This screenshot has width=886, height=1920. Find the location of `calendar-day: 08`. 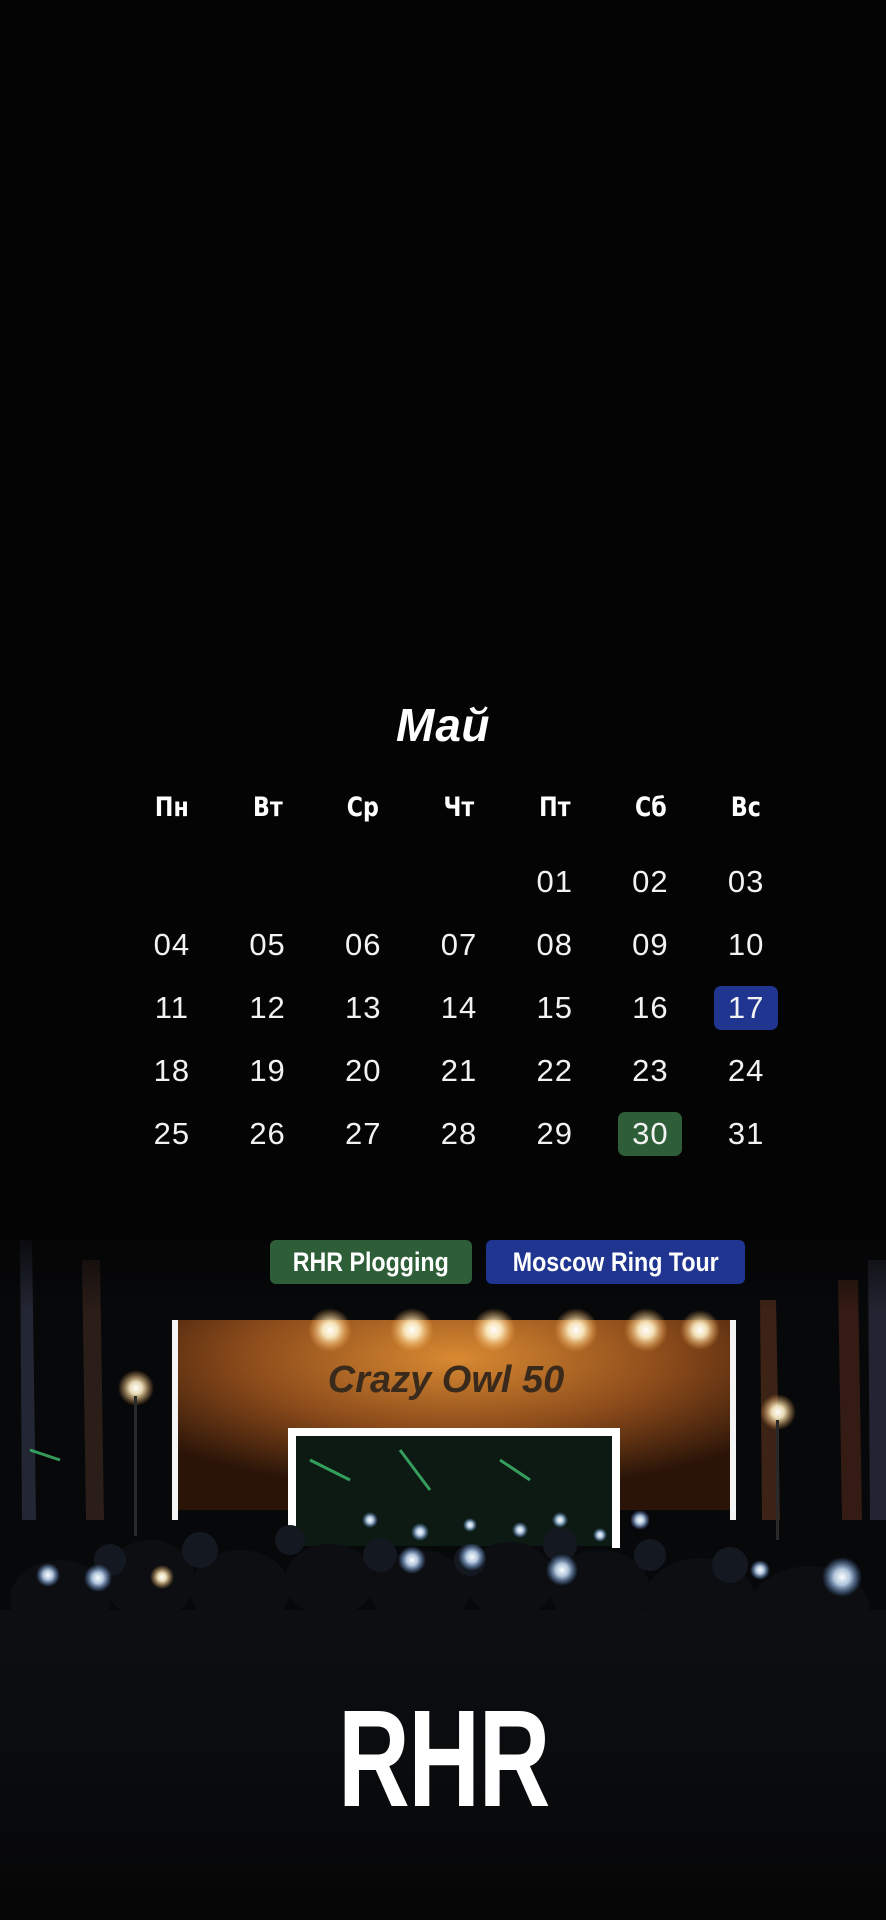

calendar-day: 08 is located at coordinates (554, 944).